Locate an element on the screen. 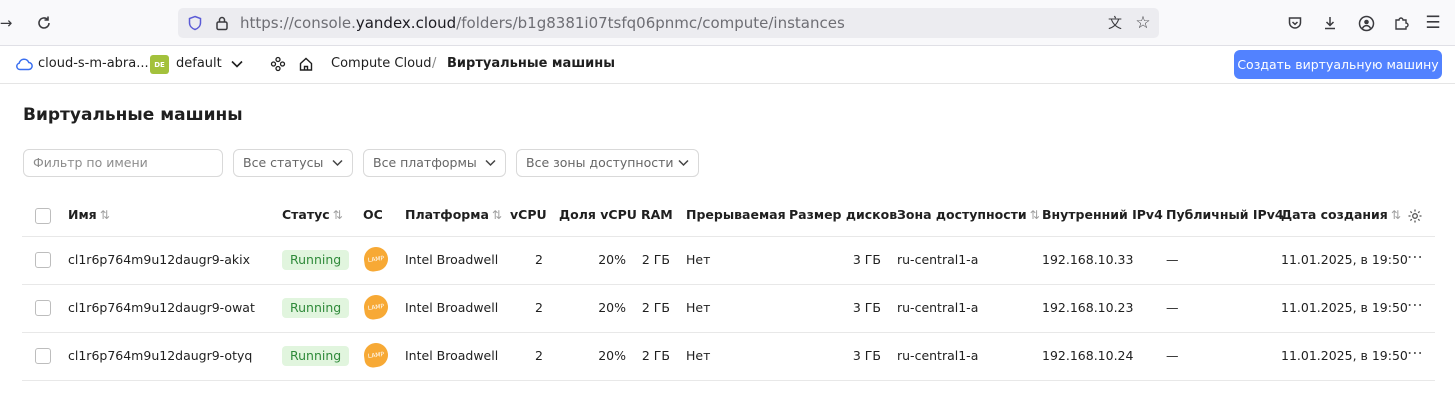 This screenshot has width=1455, height=415. column-os: ОС is located at coordinates (373, 214).